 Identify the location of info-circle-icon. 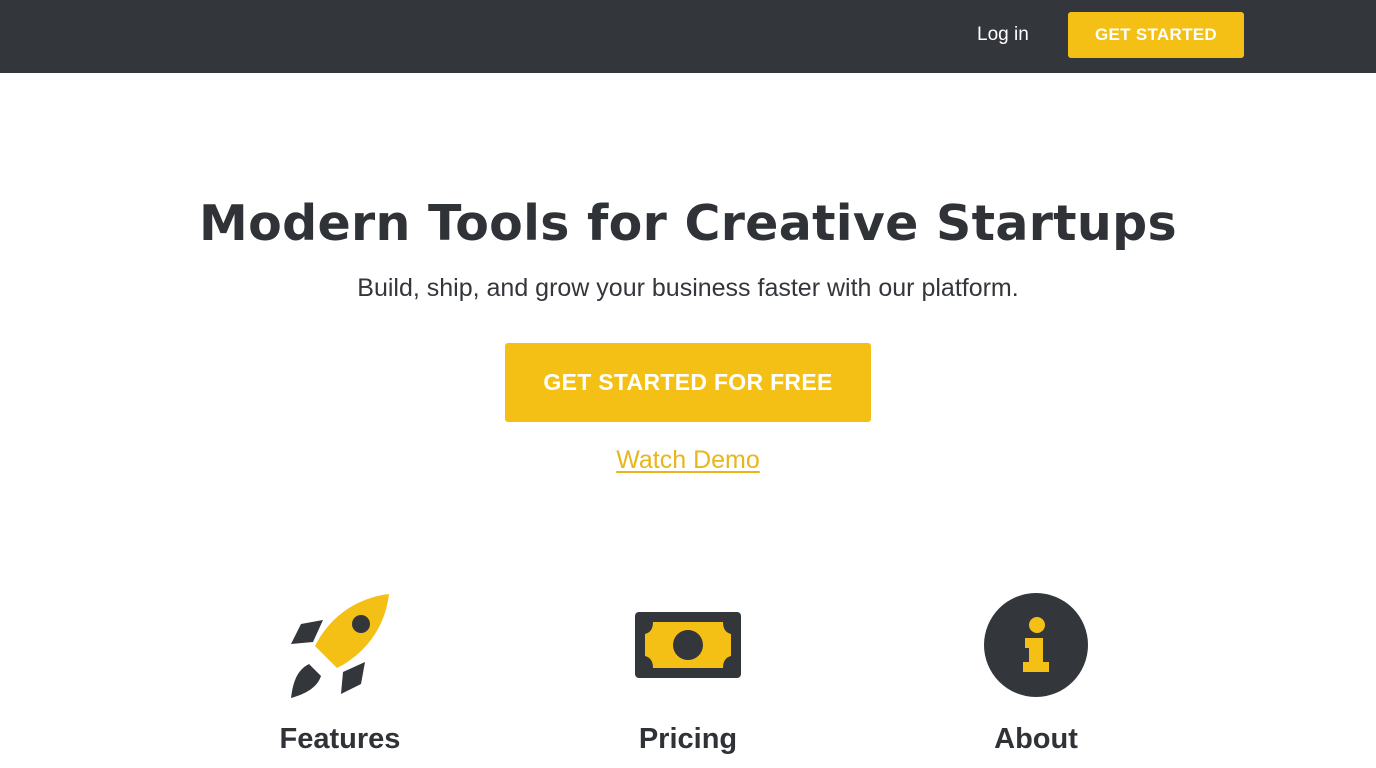
(1036, 645).